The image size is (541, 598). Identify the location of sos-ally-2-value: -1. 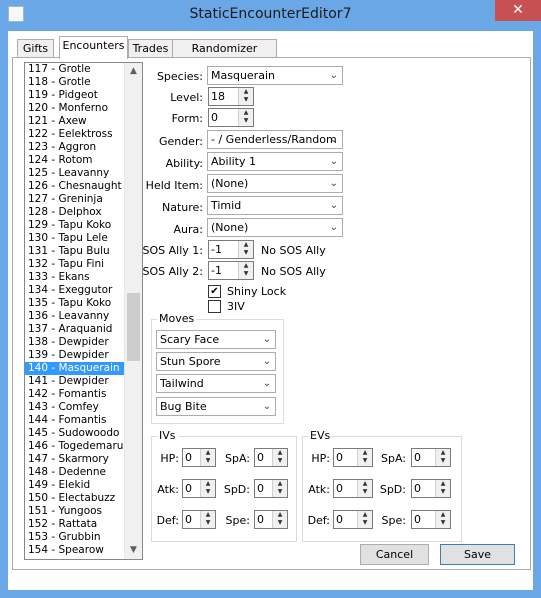
(216, 270).